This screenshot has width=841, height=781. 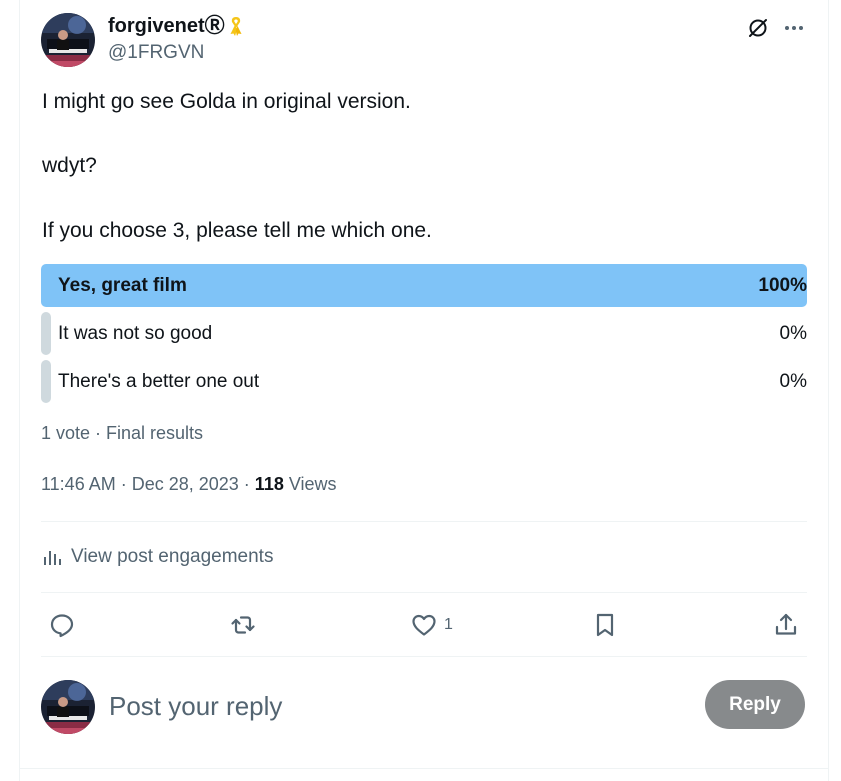 I want to click on author-display-name-row: forgivenetⓇ, so click(x=176, y=26).